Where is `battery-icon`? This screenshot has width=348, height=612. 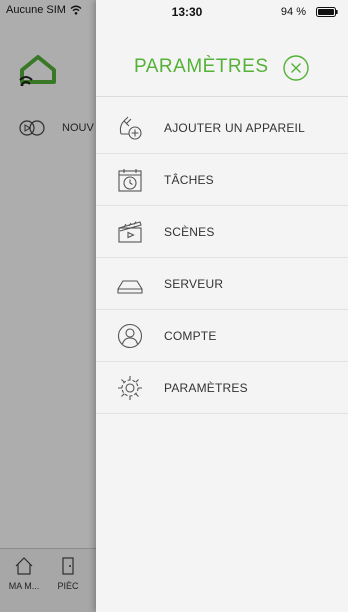 battery-icon is located at coordinates (327, 12).